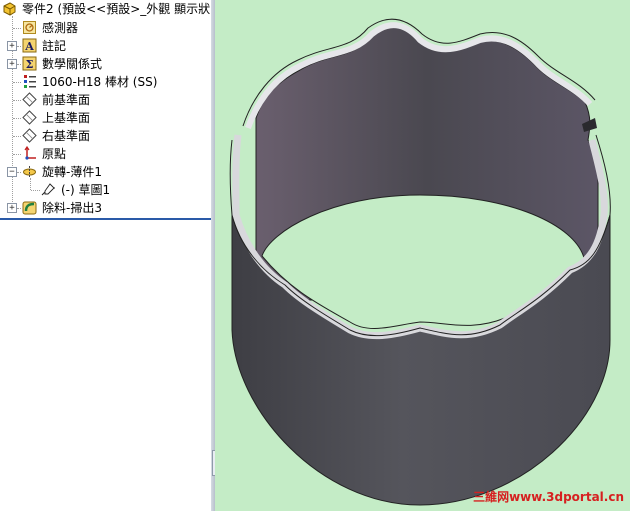 Image resolution: width=630 pixels, height=511 pixels. What do you see at coordinates (9, 9) in the screenshot?
I see `part-icon` at bounding box center [9, 9].